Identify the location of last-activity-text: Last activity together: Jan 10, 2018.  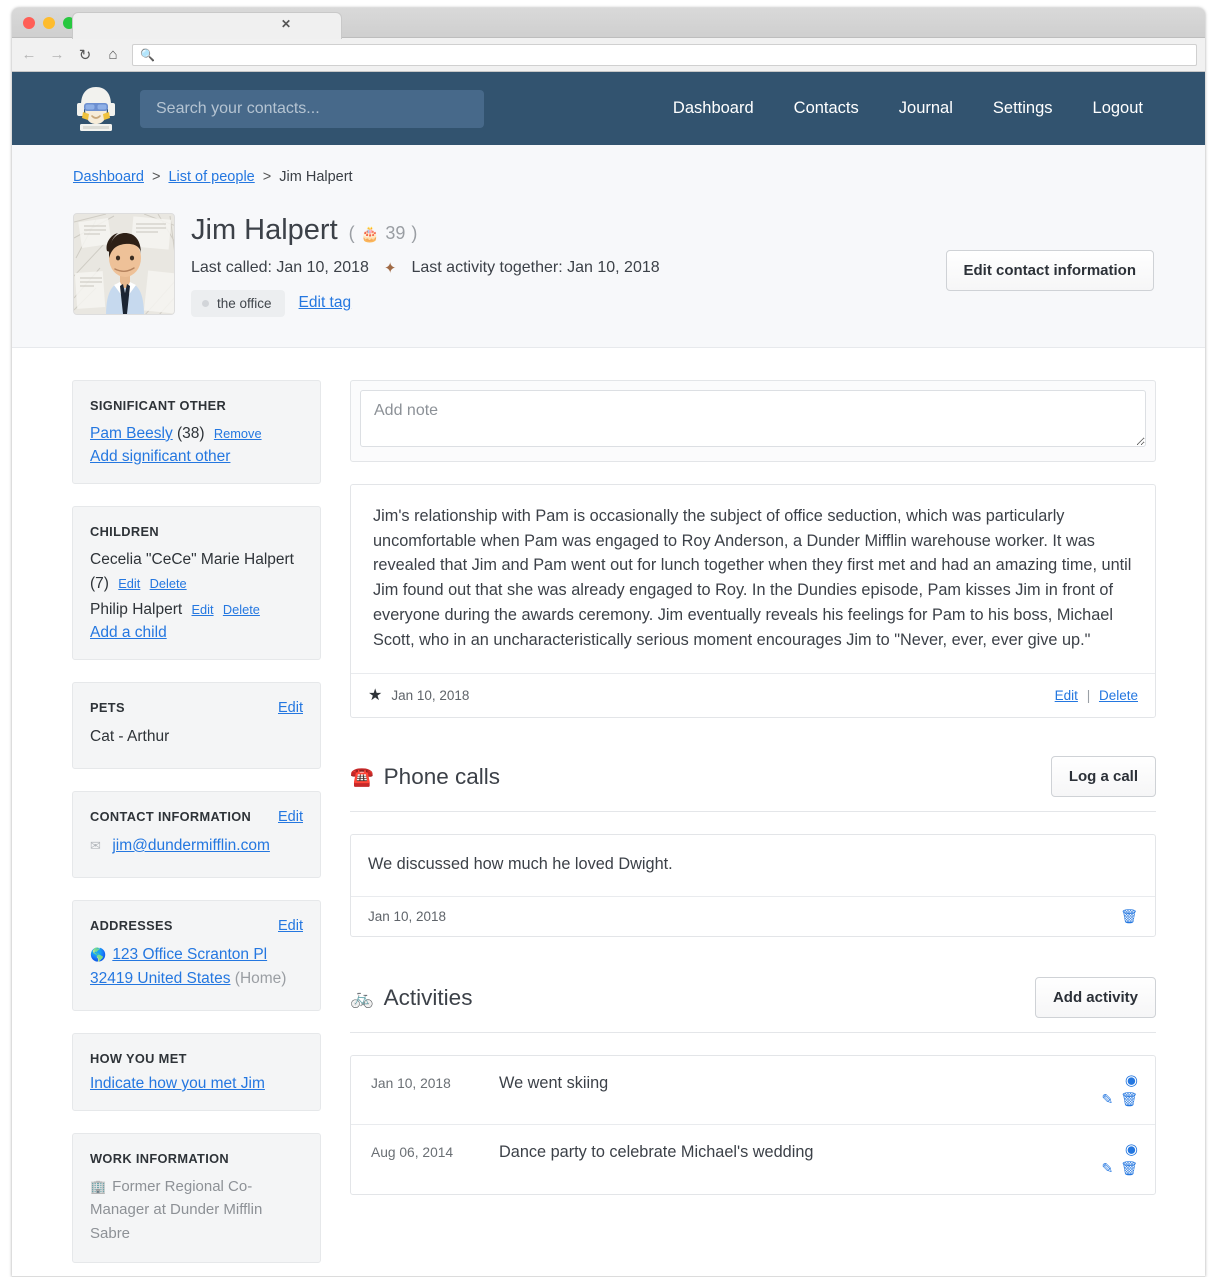
(535, 267).